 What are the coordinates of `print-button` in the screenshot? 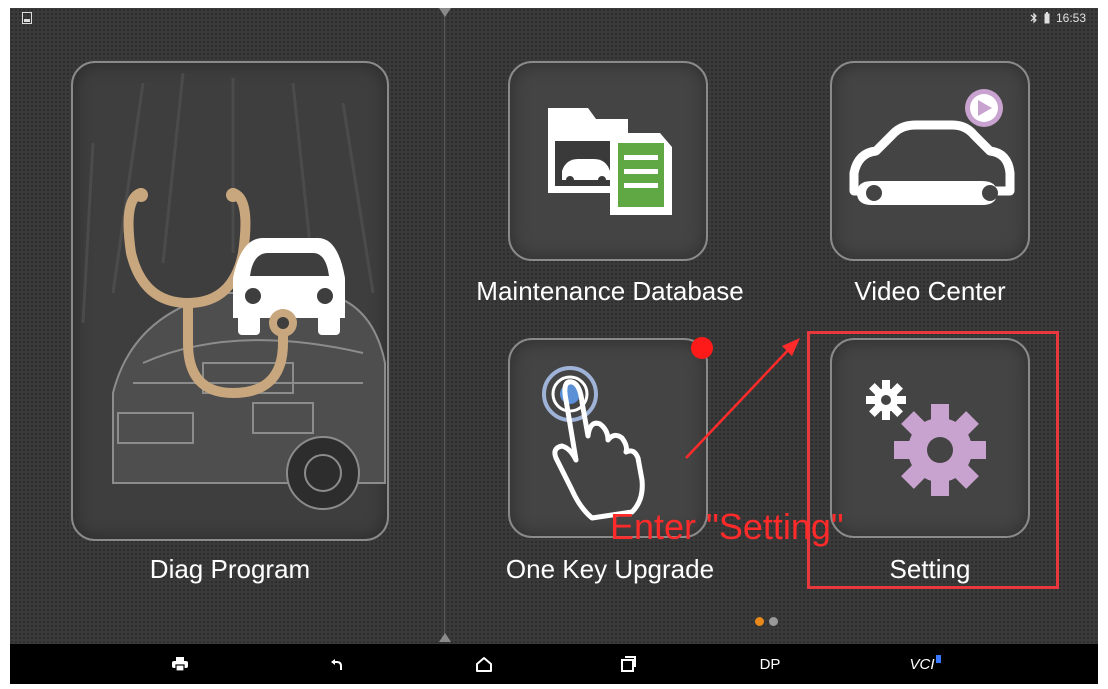 It's located at (180, 664).